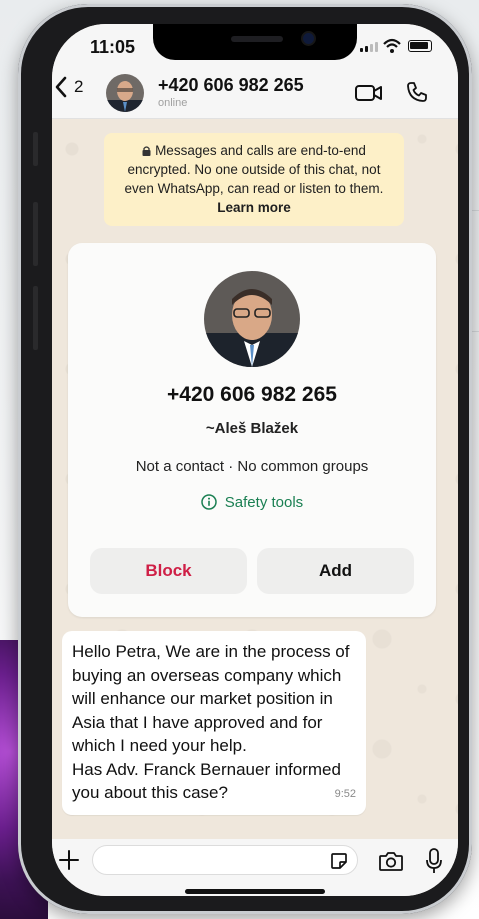 This screenshot has height=919, width=479. What do you see at coordinates (257, 39) in the screenshot?
I see `speaker` at bounding box center [257, 39].